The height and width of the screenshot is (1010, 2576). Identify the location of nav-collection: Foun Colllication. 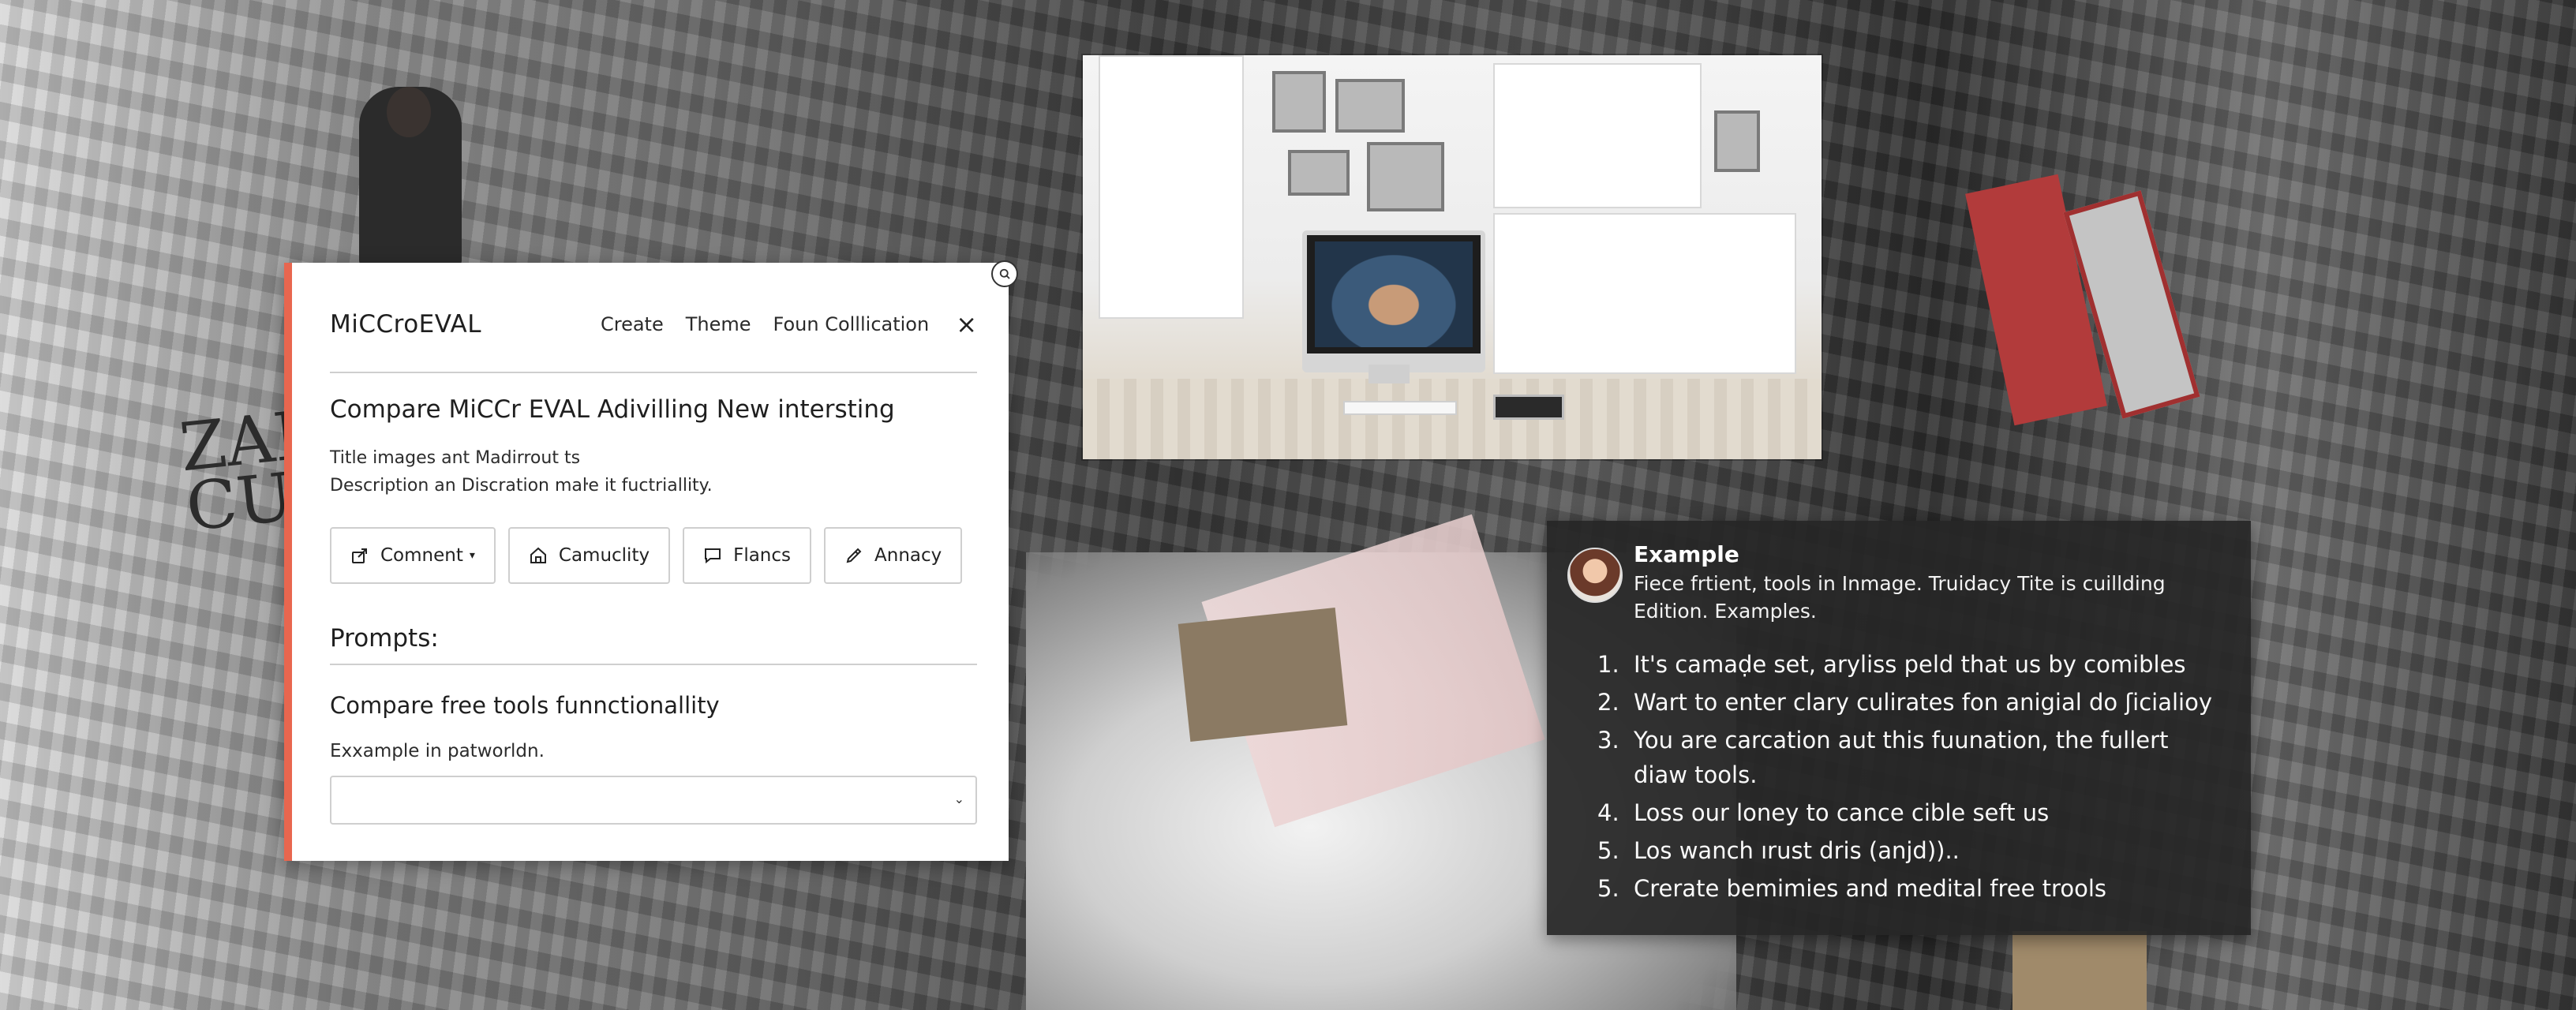
(851, 324).